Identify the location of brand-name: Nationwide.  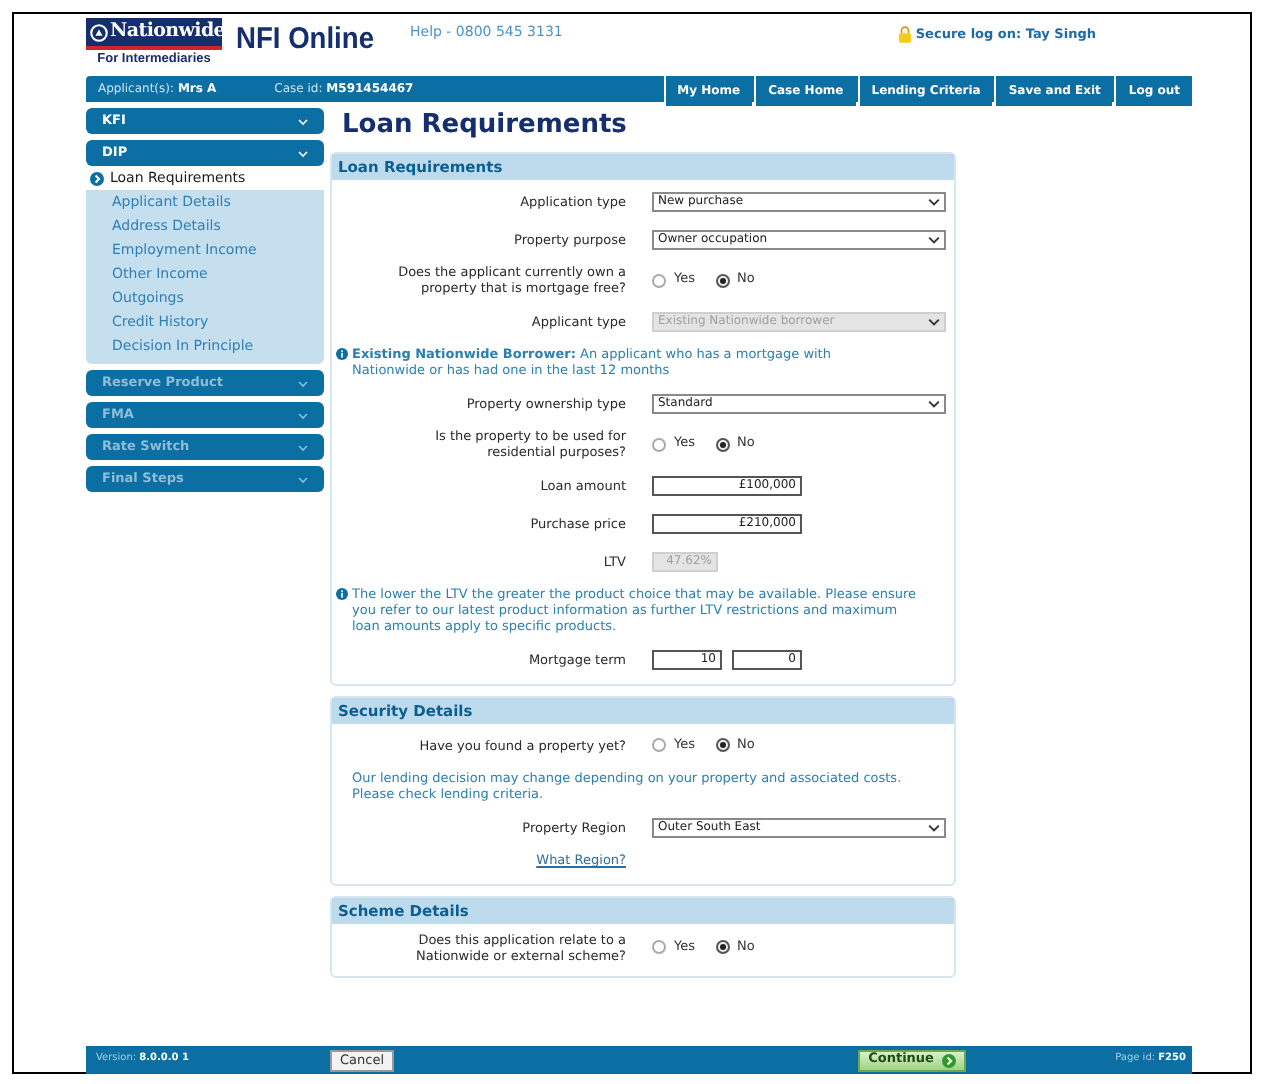
(168, 32).